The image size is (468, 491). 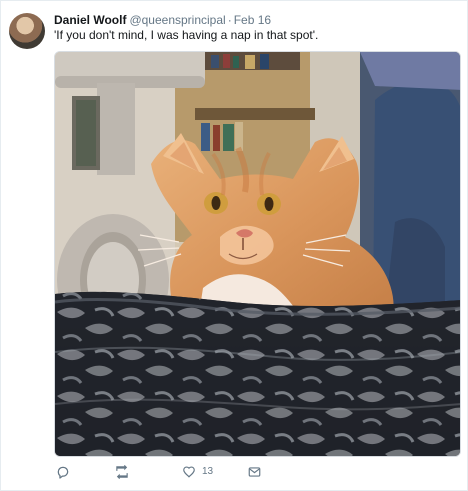 What do you see at coordinates (189, 472) in the screenshot?
I see `heart-icon` at bounding box center [189, 472].